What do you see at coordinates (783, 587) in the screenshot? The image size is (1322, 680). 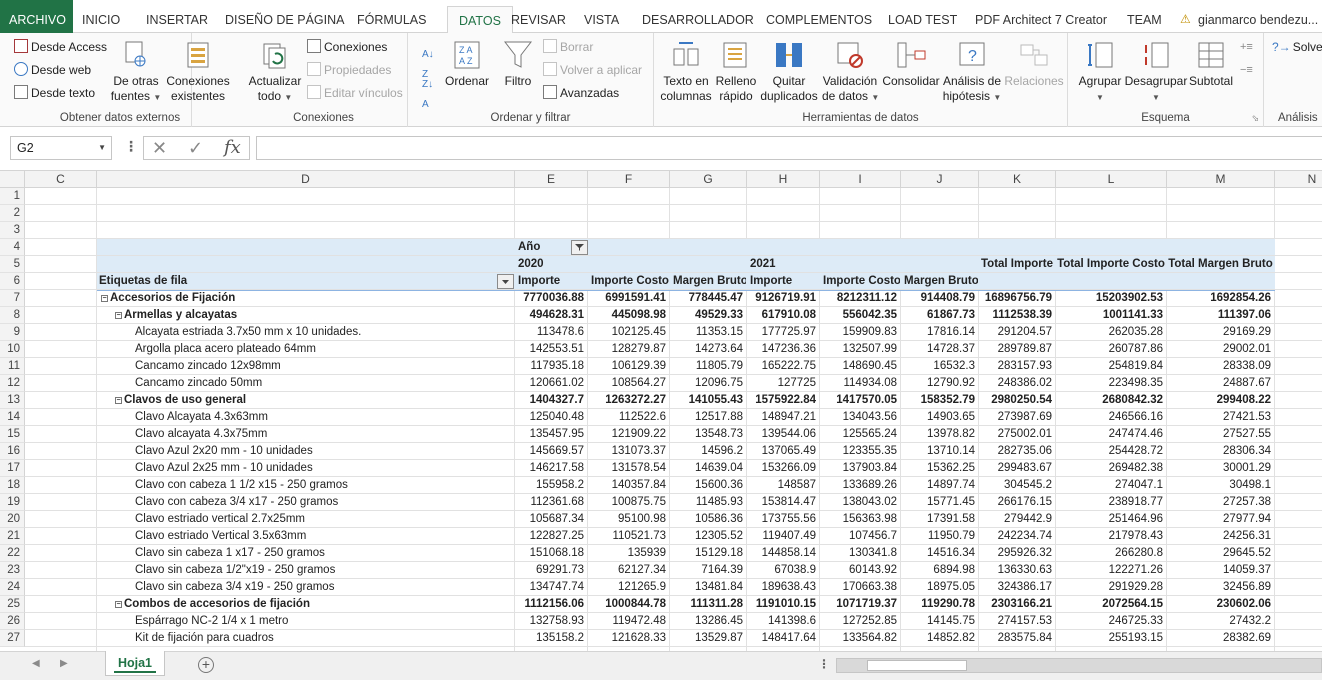 I see `pivot-value-cell: 189638.43` at bounding box center [783, 587].